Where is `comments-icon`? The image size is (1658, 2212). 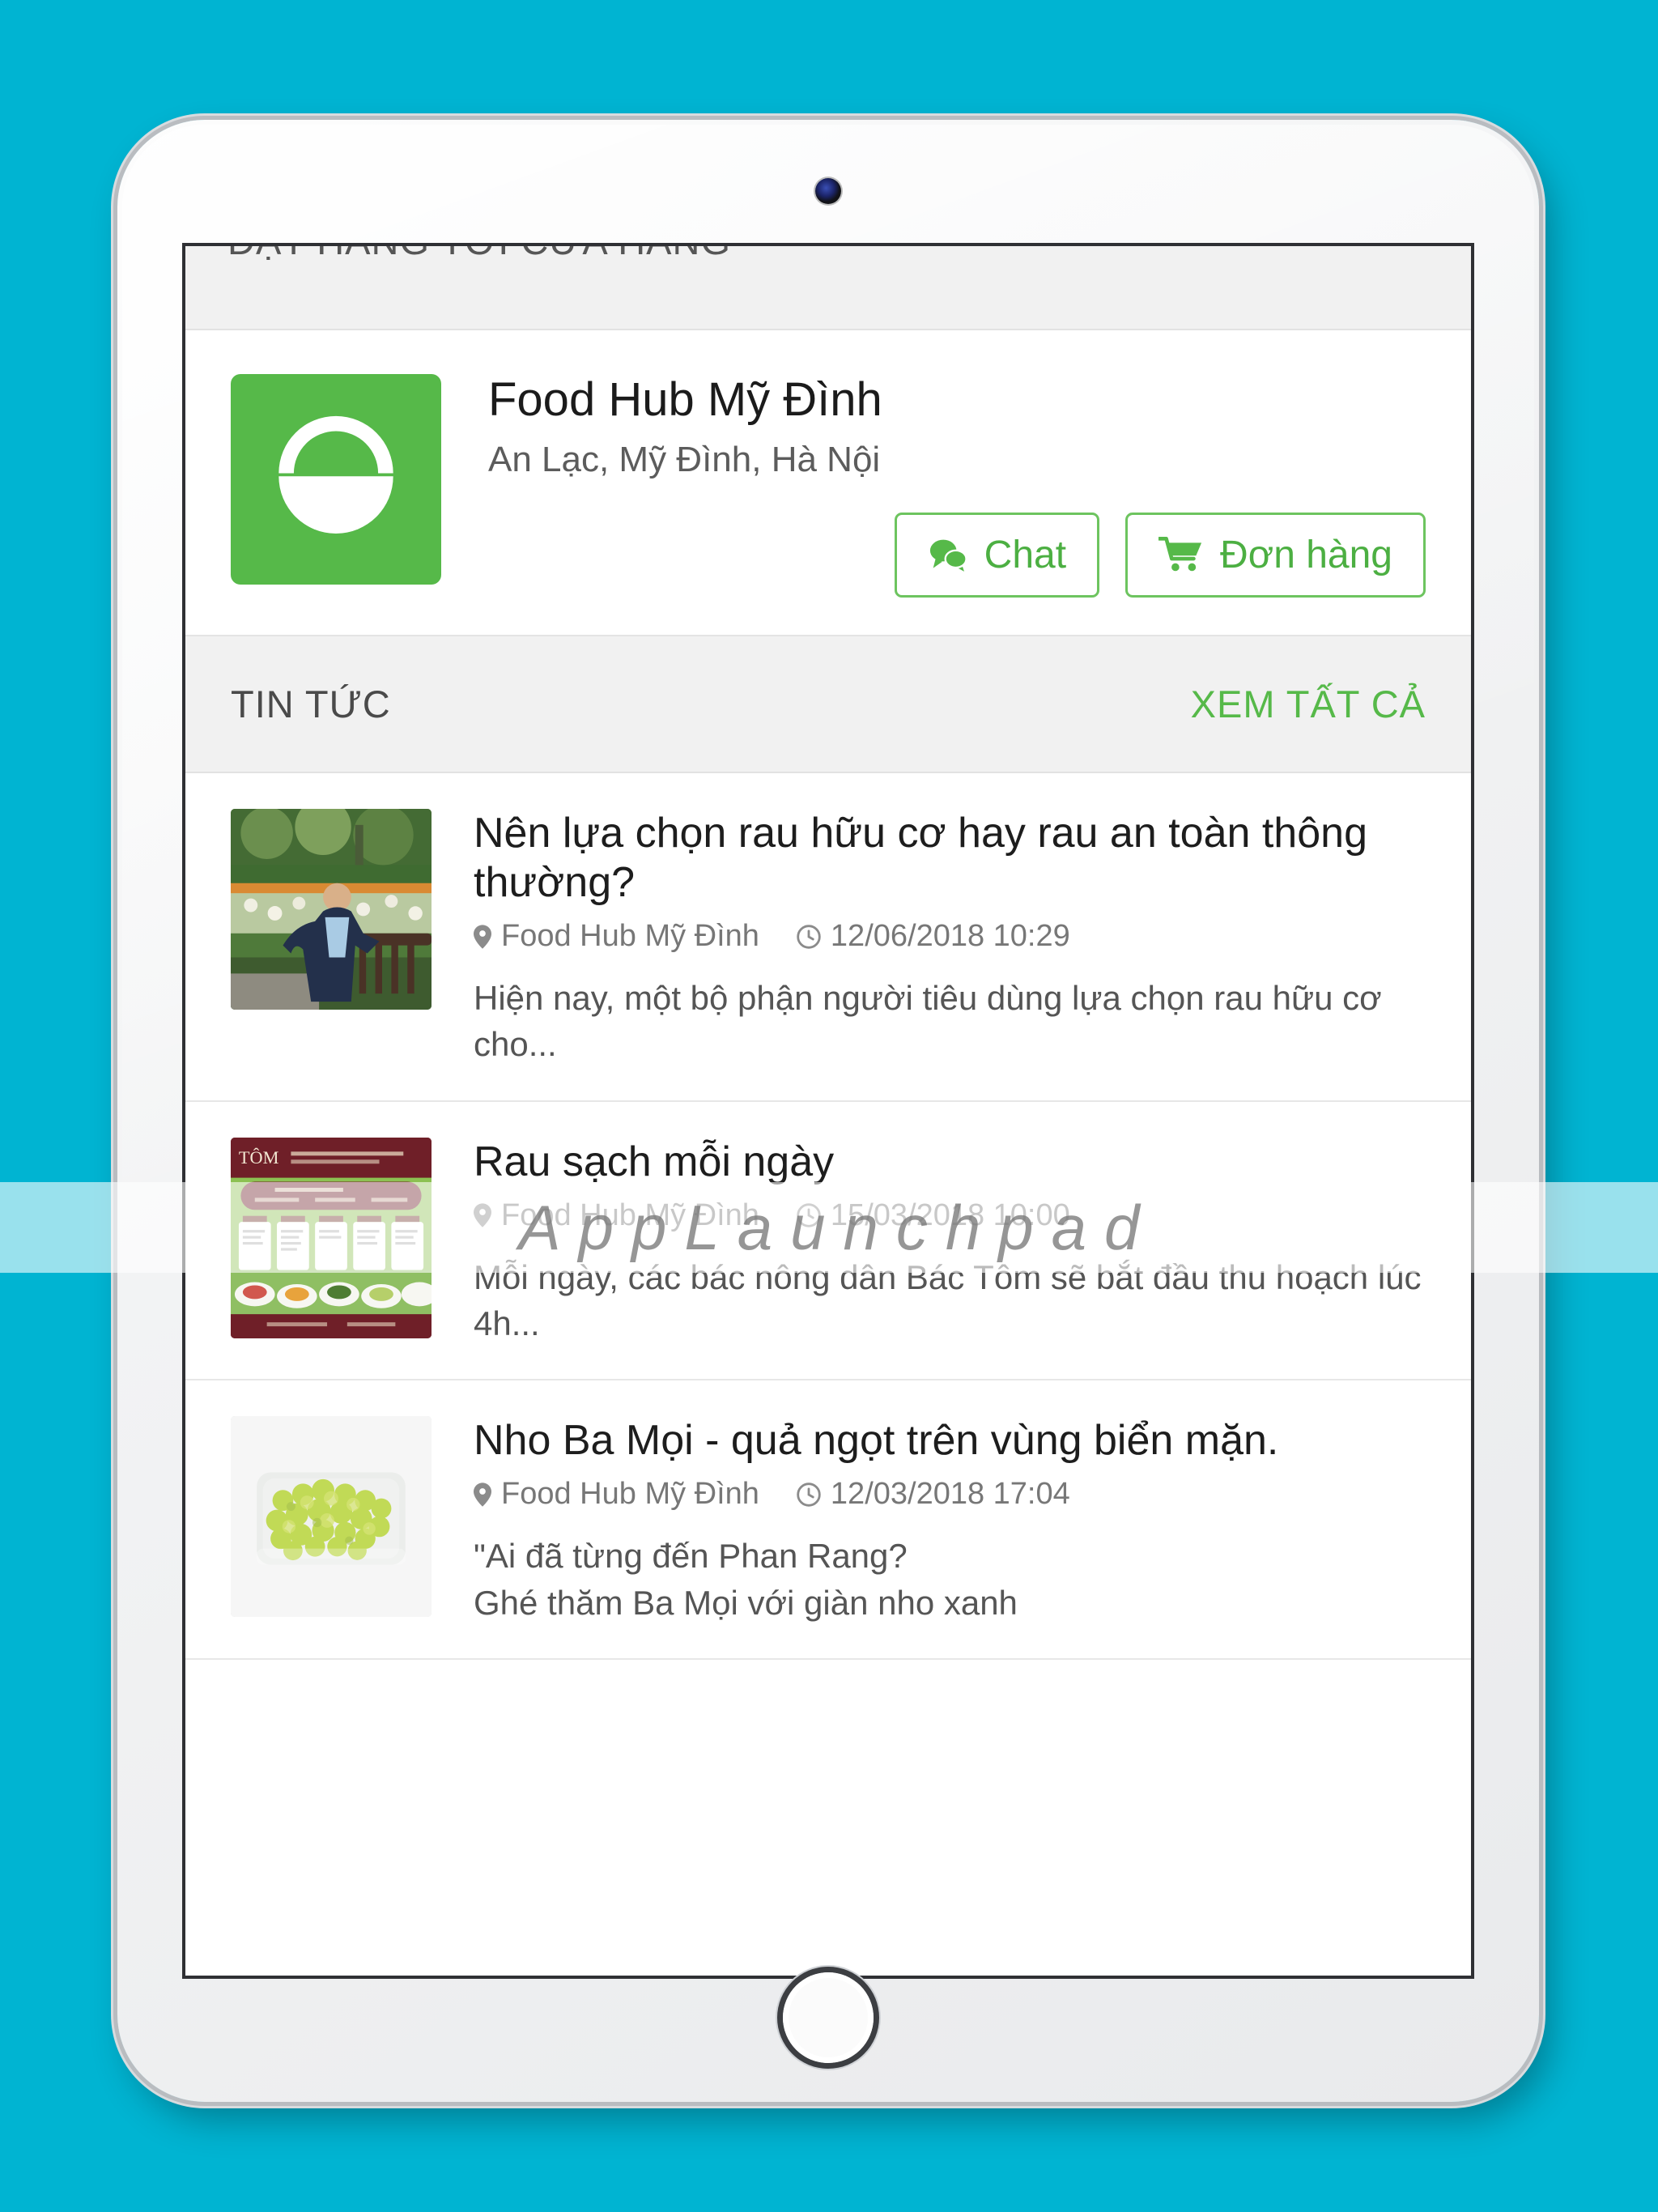 comments-icon is located at coordinates (948, 556).